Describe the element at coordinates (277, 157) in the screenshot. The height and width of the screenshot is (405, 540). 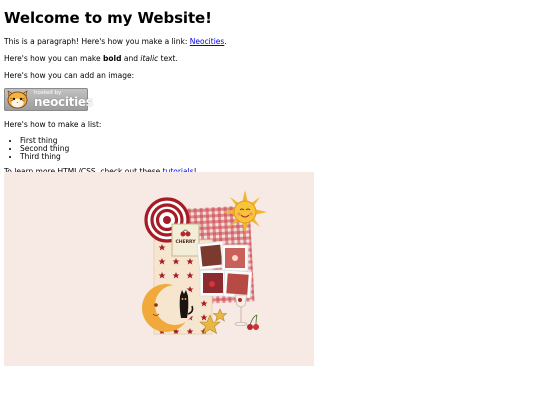
I see `list-item: Third thing` at that location.